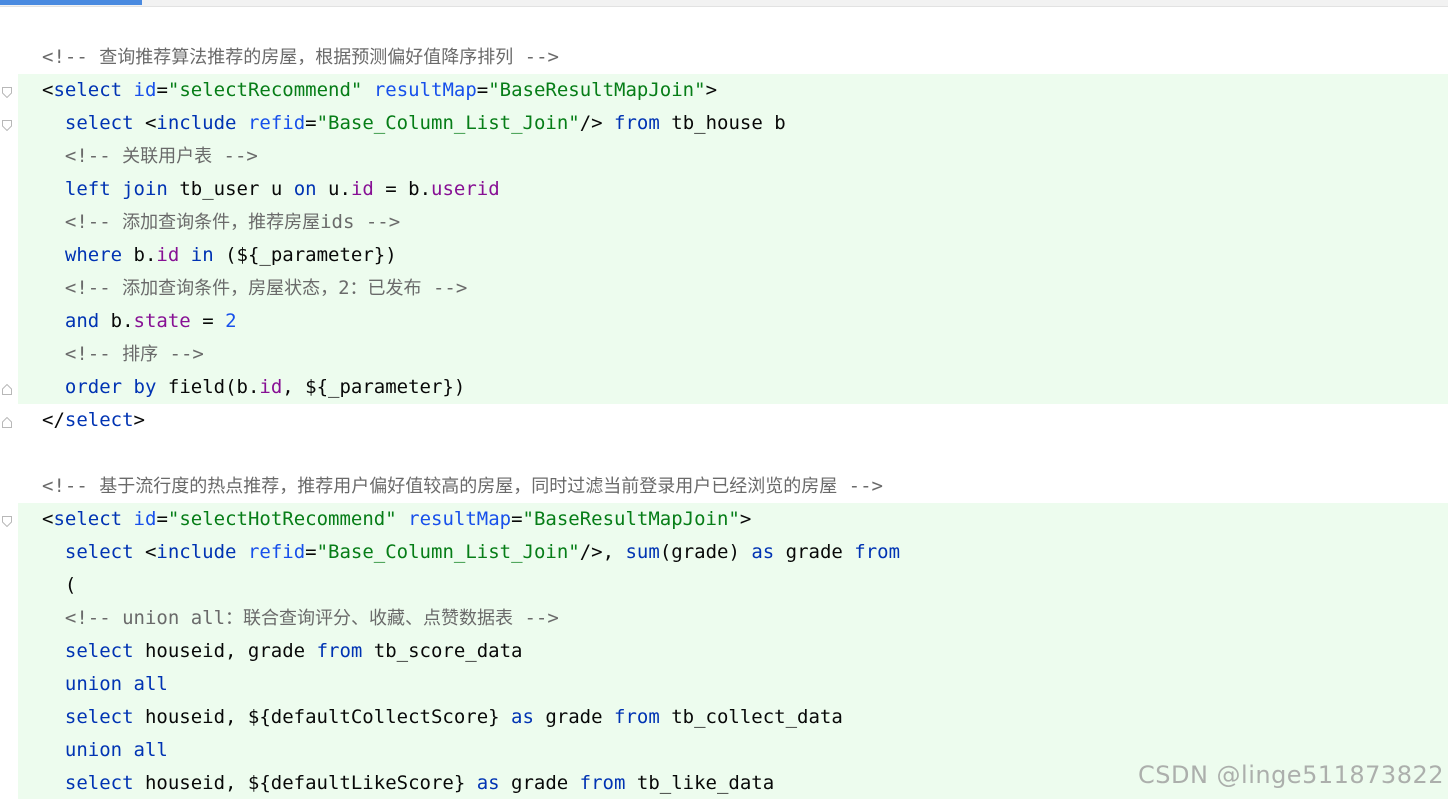 The image size is (1448, 800). I want to click on code-line: <!-- 查询推荐算法推荐的房屋，根据预测偏好值降序排列 -->, so click(300, 57).